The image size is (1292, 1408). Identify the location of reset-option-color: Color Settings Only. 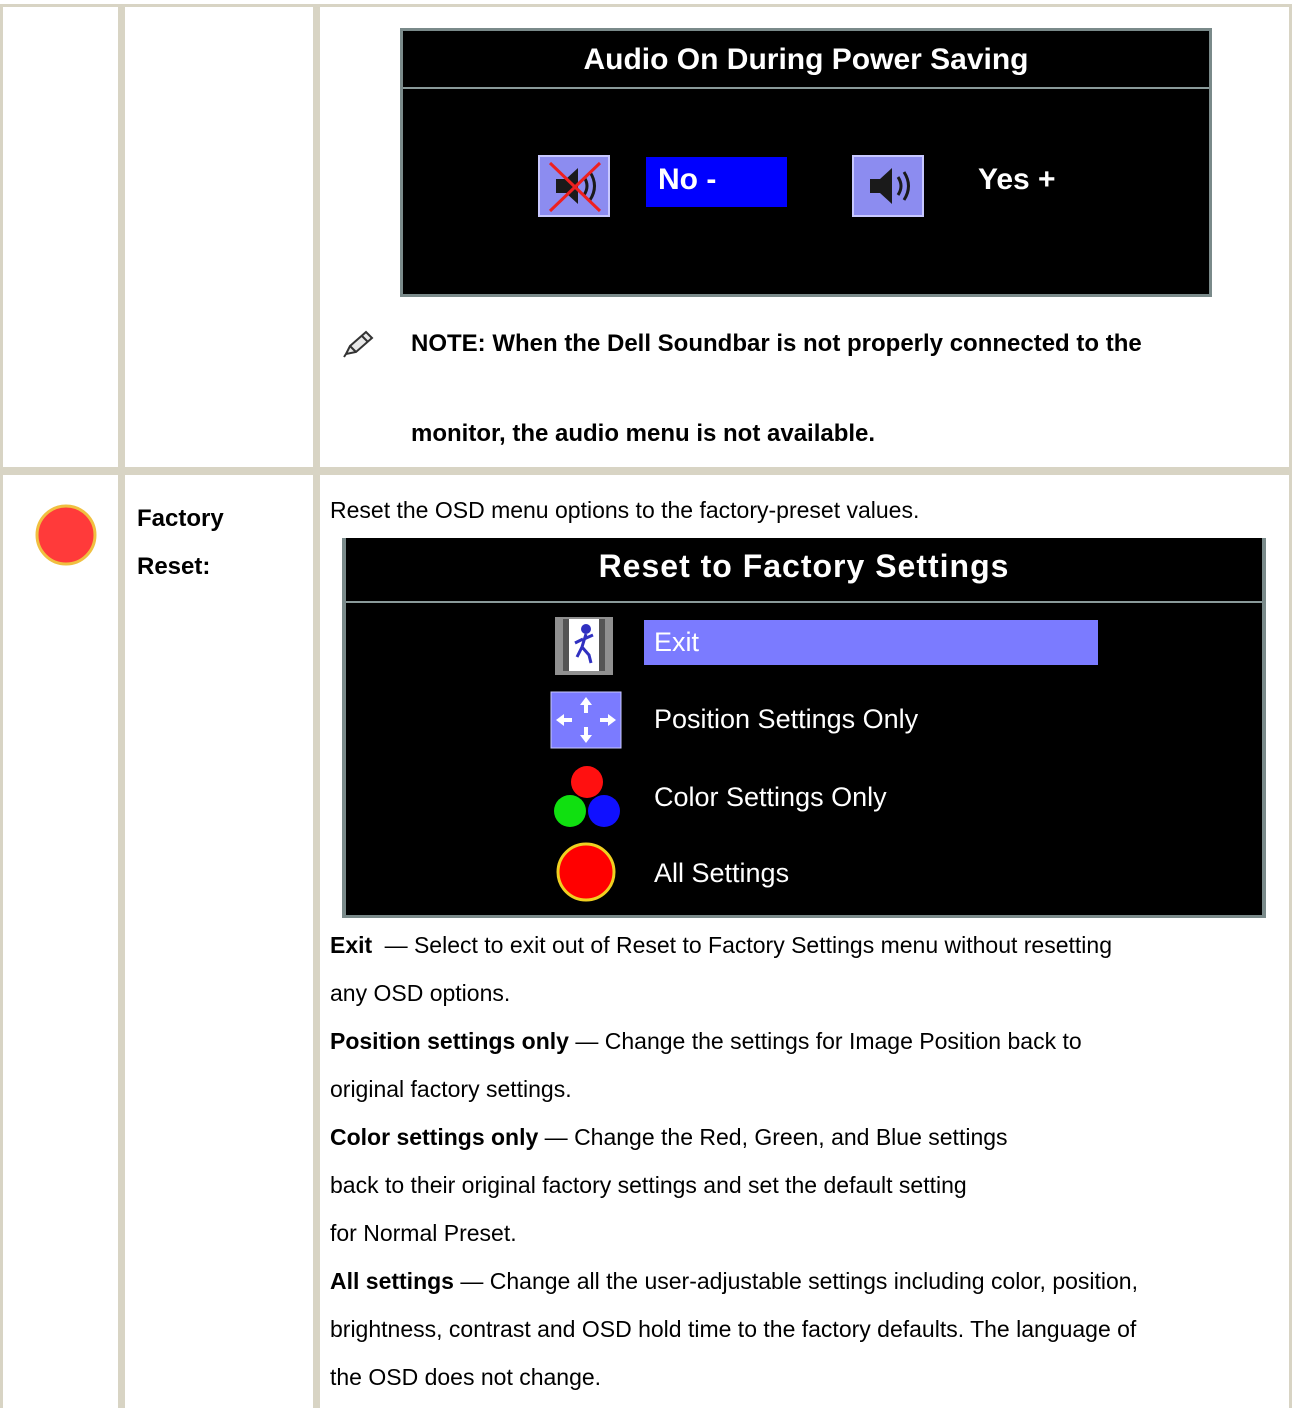
(871, 798).